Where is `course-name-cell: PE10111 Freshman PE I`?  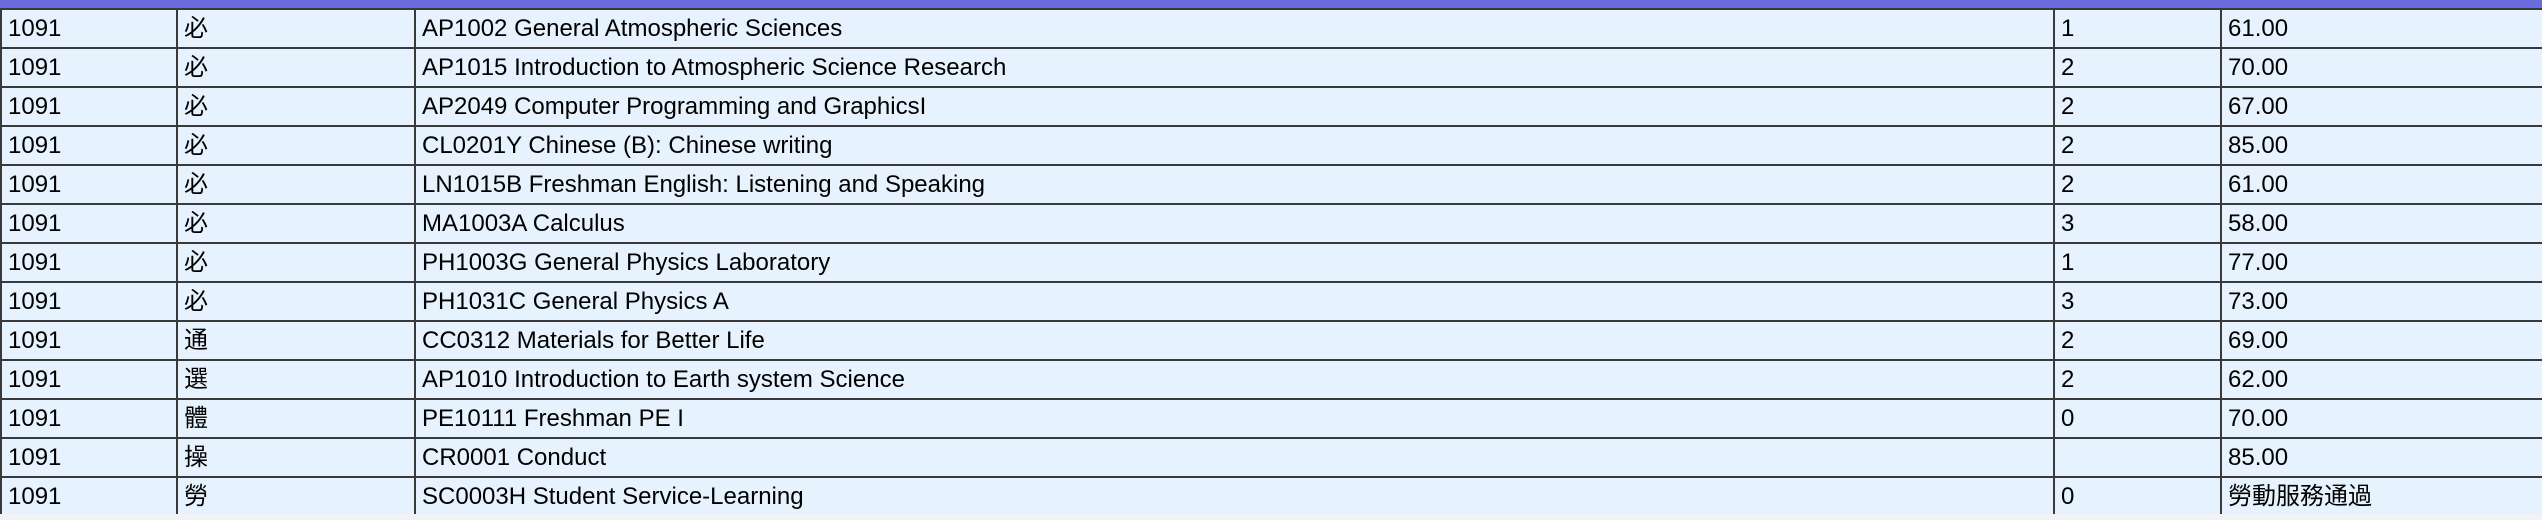 course-name-cell: PE10111 Freshman PE I is located at coordinates (1234, 418).